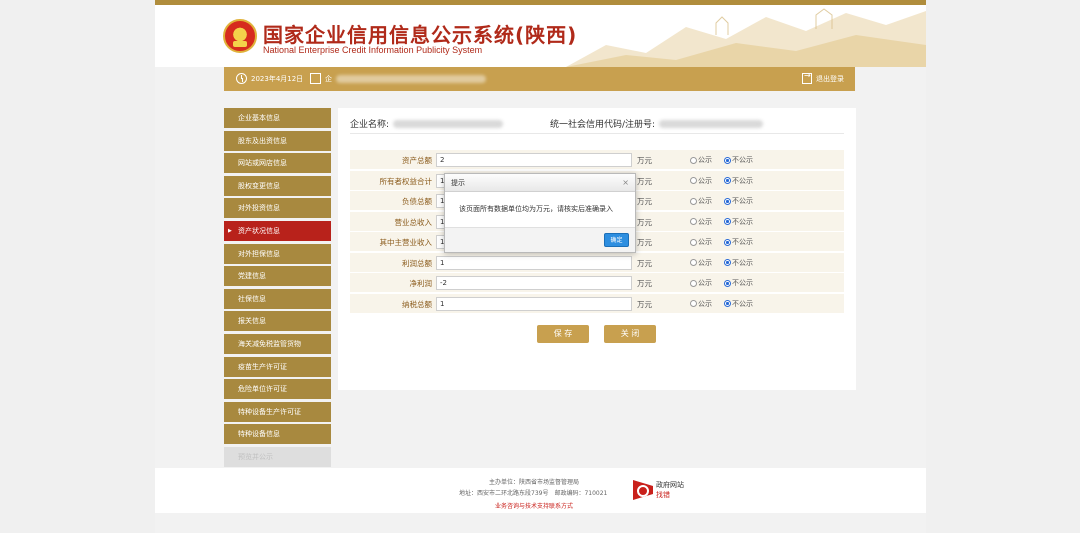  What do you see at coordinates (625, 183) in the screenshot?
I see `close-icon: ×` at bounding box center [625, 183].